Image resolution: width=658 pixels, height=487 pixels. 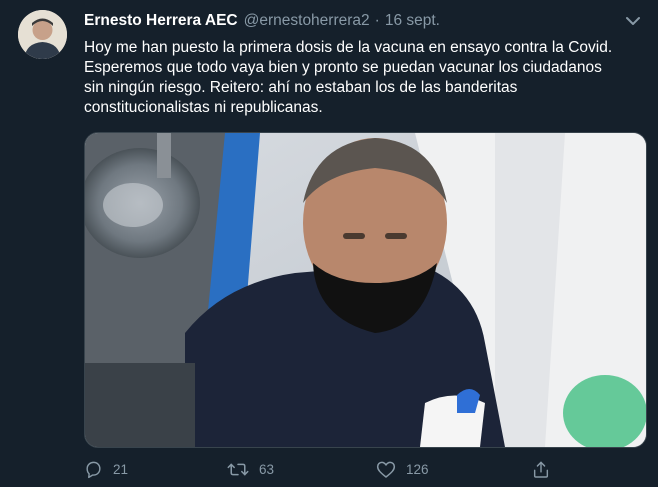 I want to click on share-icon, so click(x=541, y=469).